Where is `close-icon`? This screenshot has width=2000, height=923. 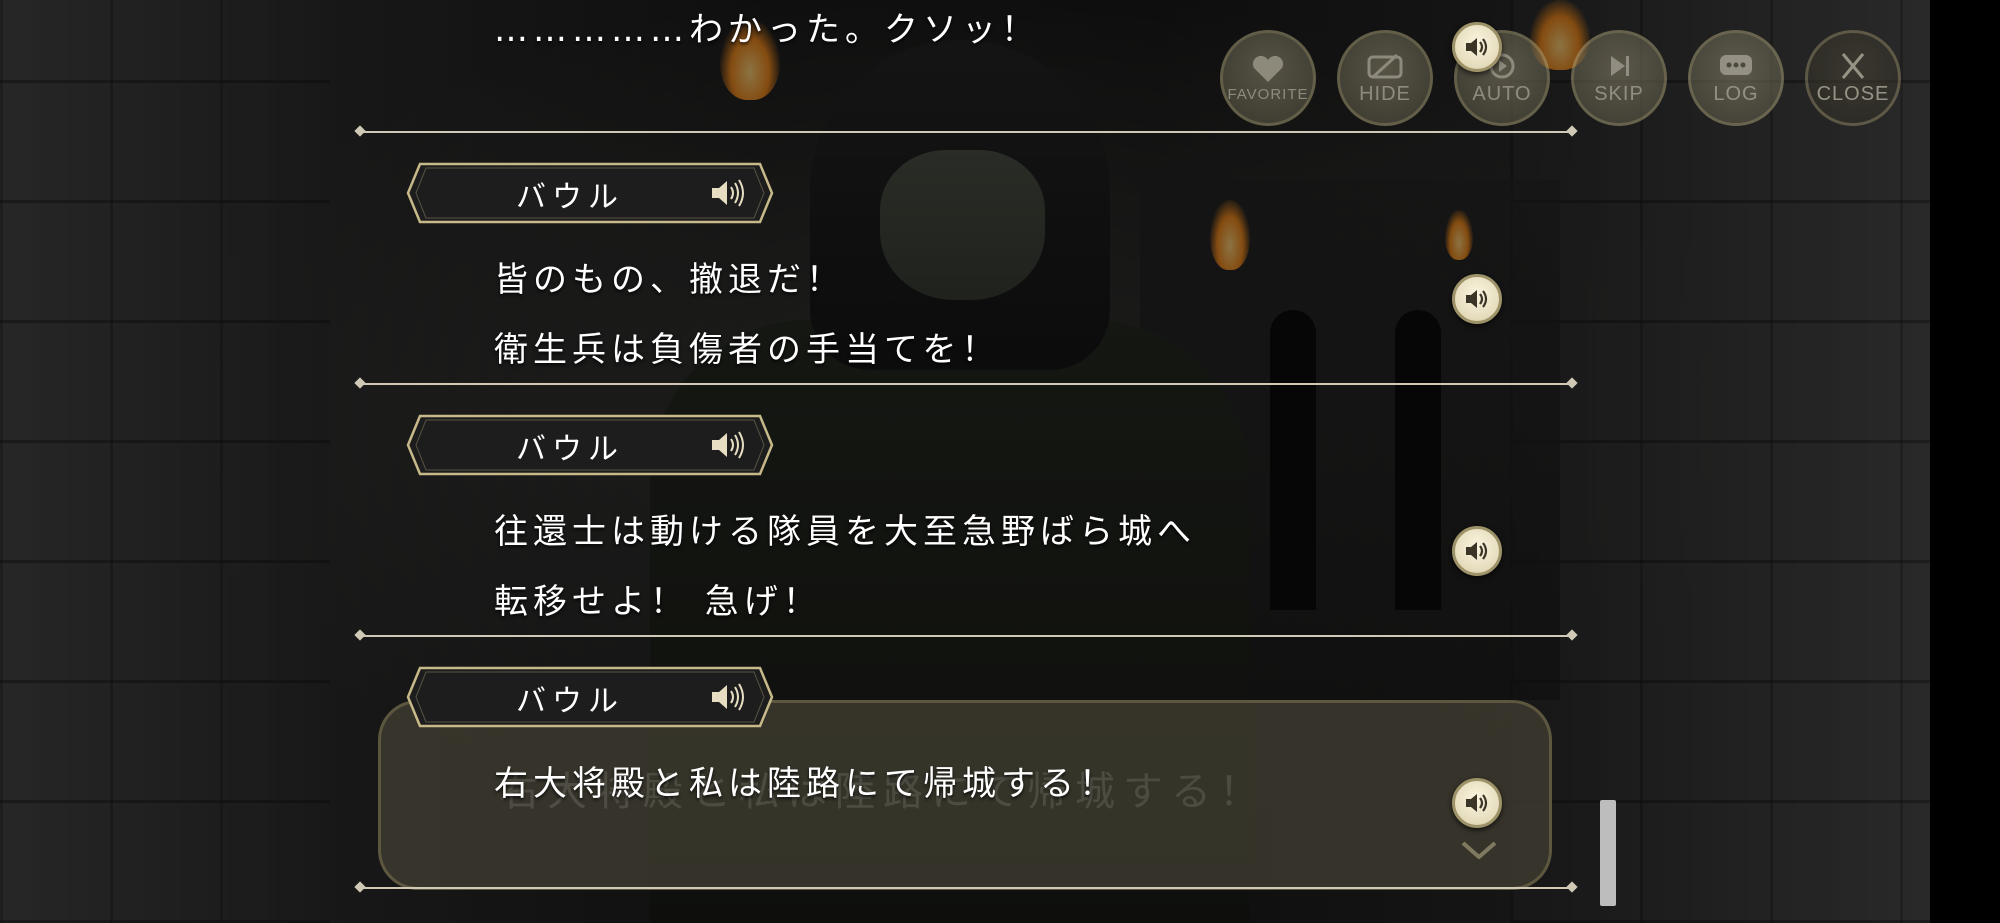 close-icon is located at coordinates (1853, 65).